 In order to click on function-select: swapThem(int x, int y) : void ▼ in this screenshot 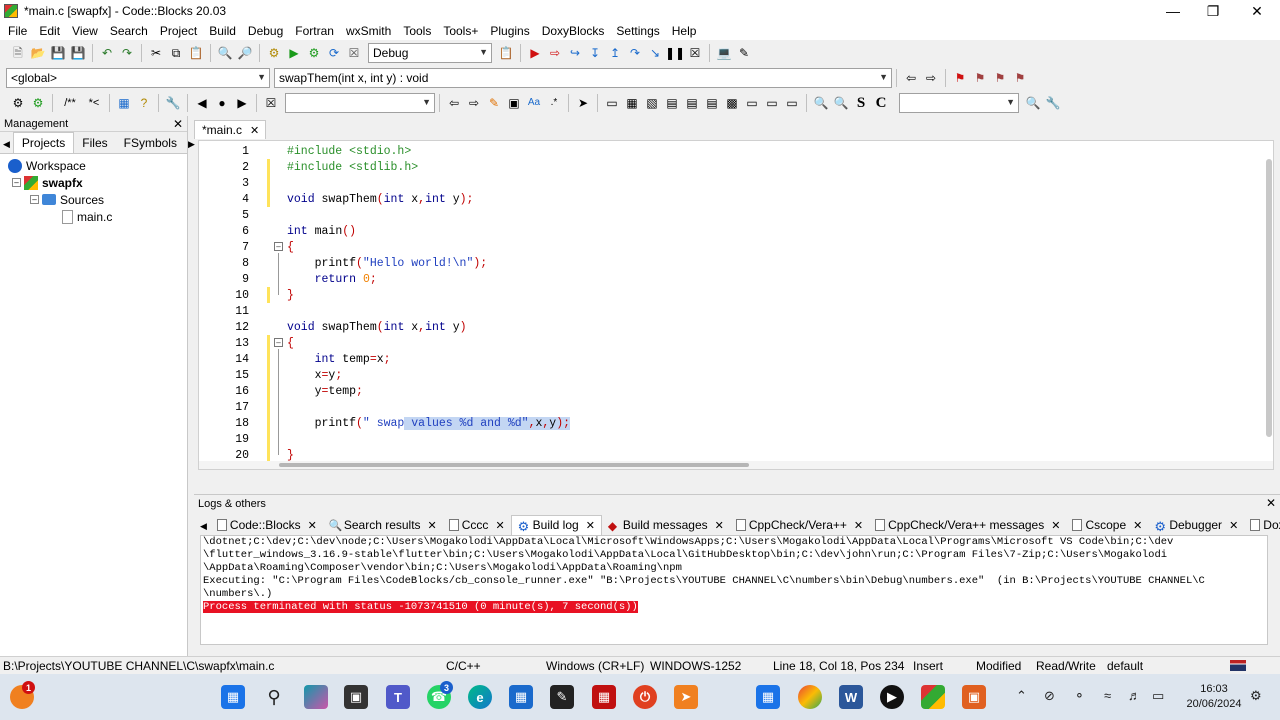, I will do `click(583, 78)`.